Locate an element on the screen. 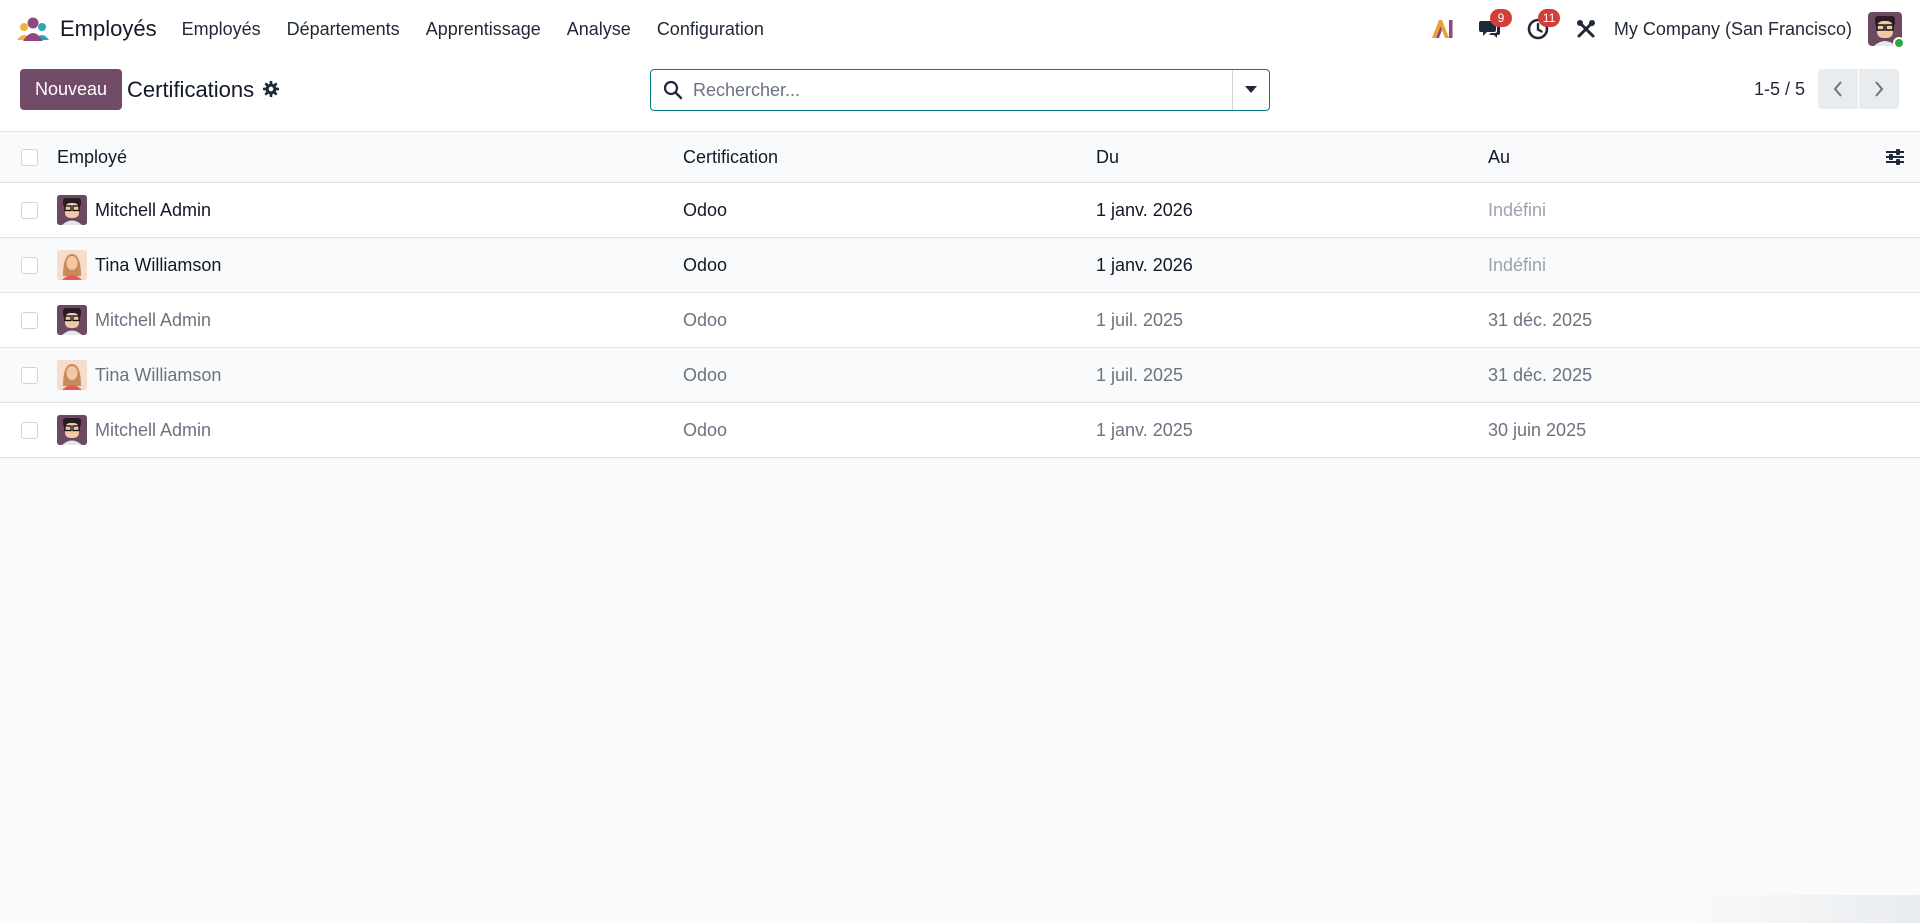 The width and height of the screenshot is (1920, 923). corner-shadow is located at coordinates (1805, 909).